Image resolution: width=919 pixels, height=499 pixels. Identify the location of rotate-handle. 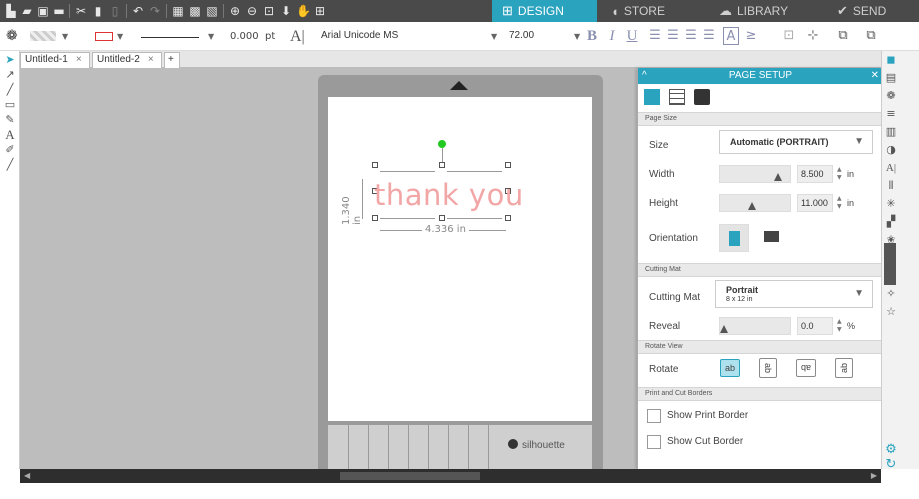
(442, 144).